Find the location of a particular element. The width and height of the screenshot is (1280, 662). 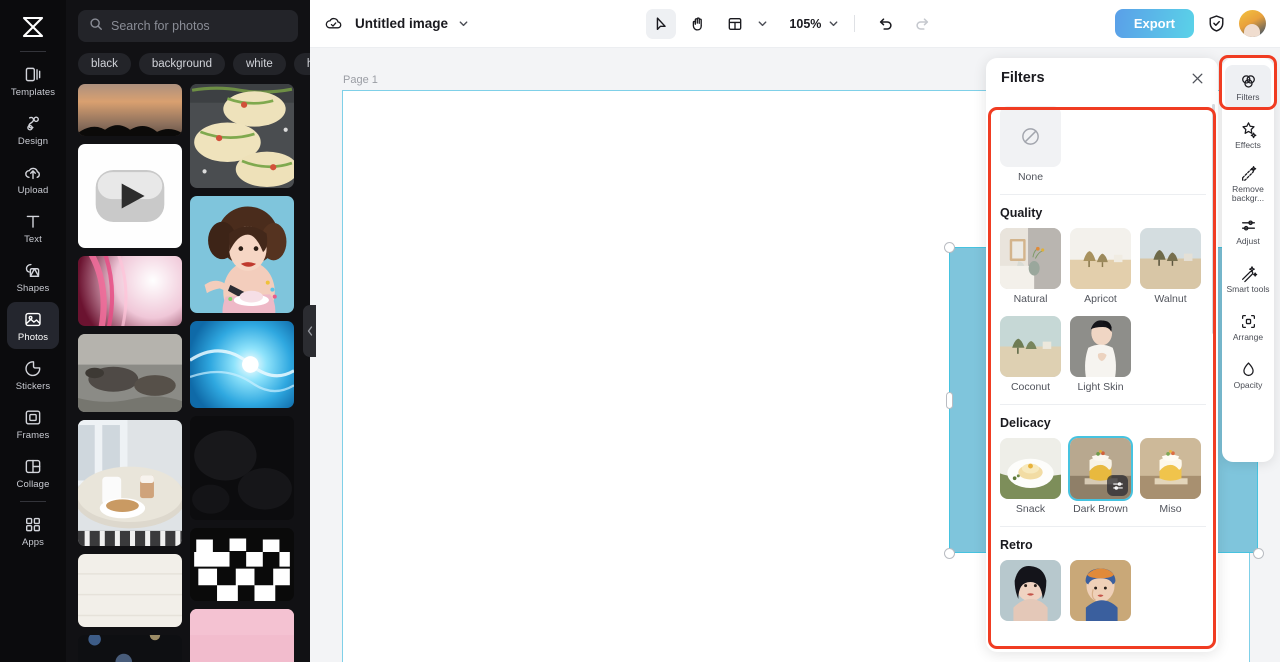

search-tag-h: h is located at coordinates (301, 64).